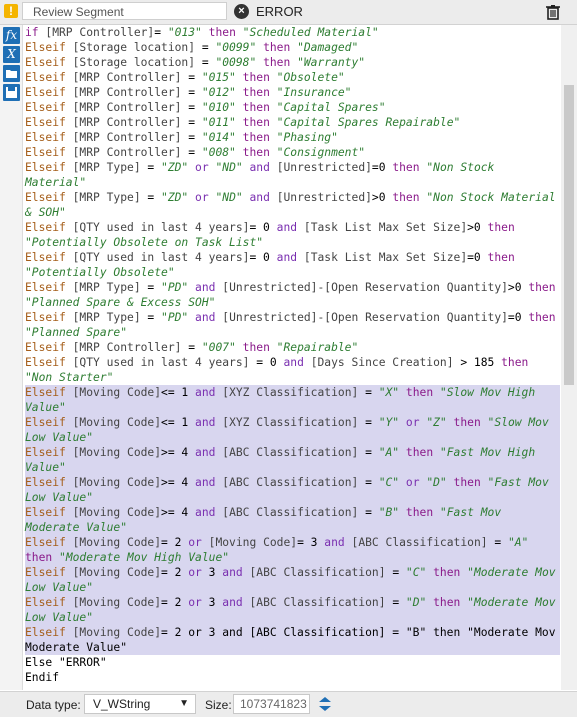  What do you see at coordinates (325, 704) in the screenshot?
I see `size-spinner-icon` at bounding box center [325, 704].